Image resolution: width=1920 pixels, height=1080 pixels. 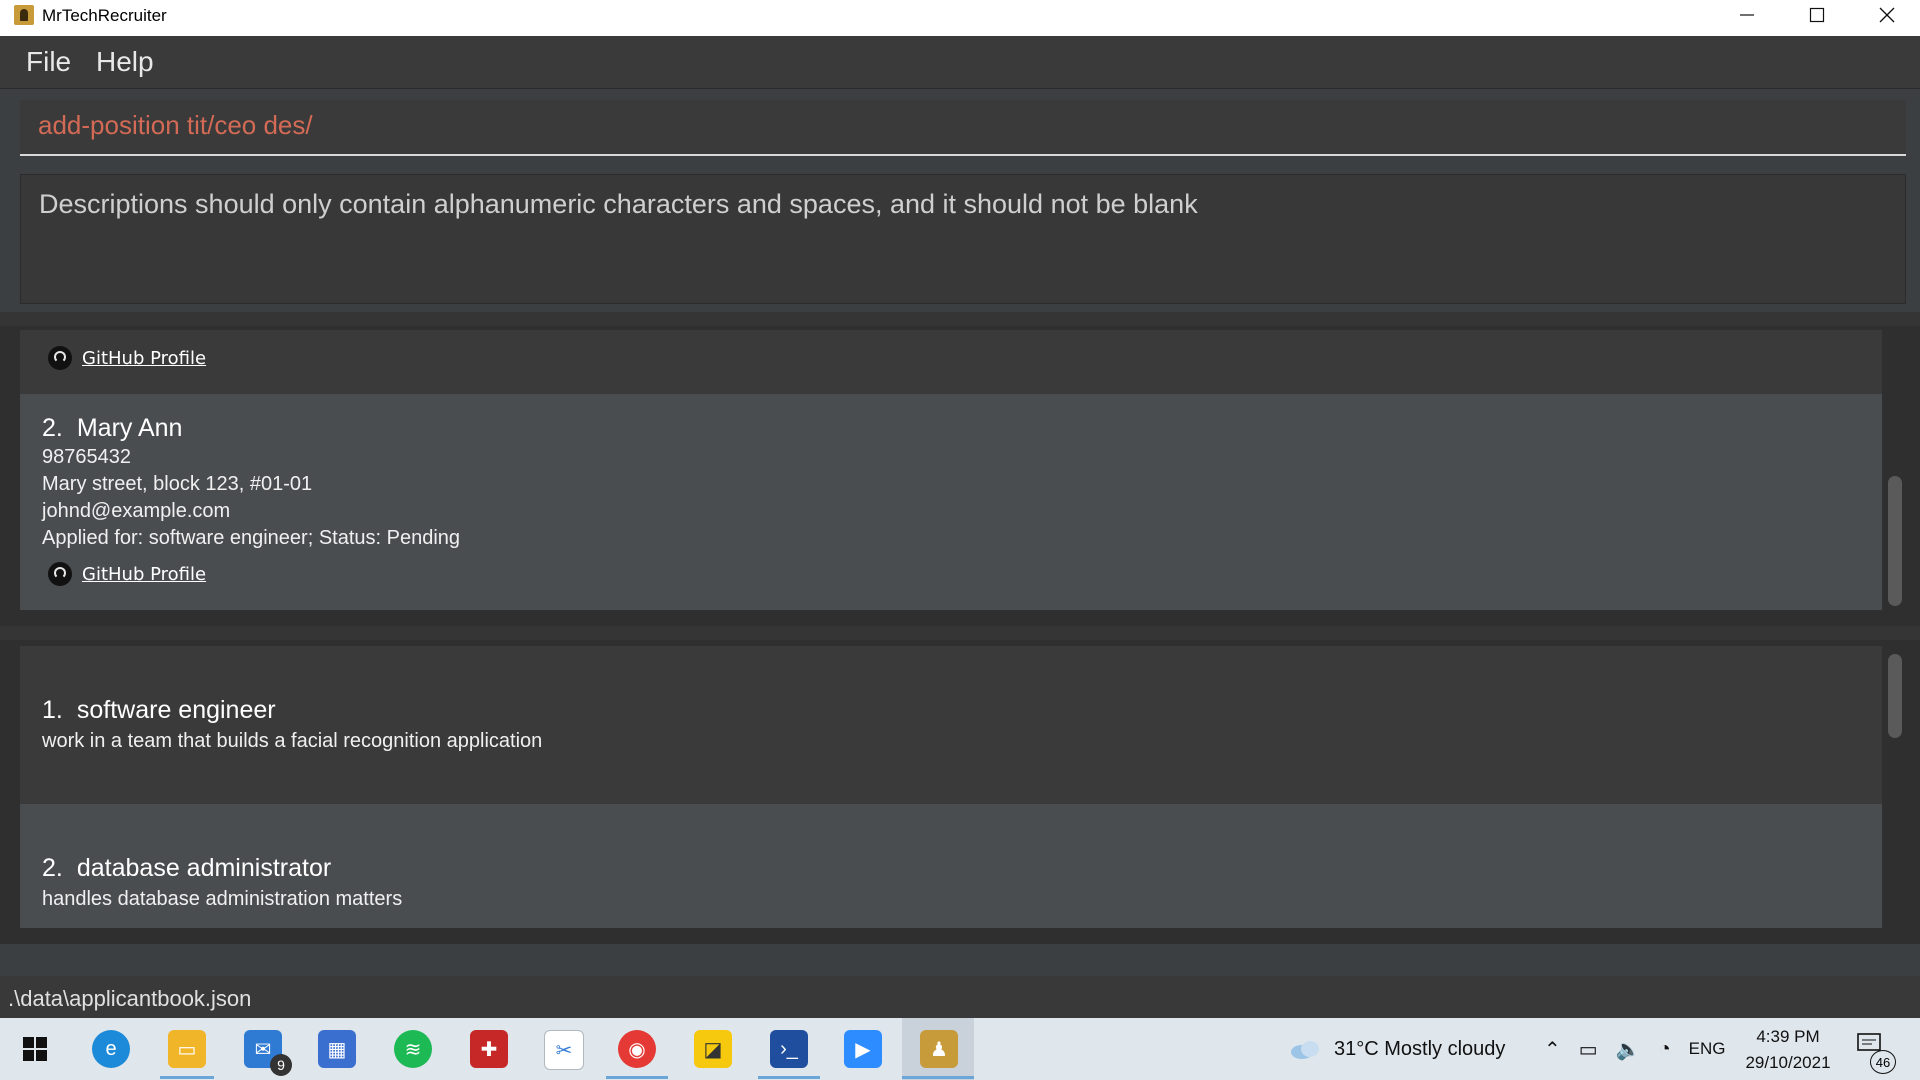 What do you see at coordinates (175, 125) in the screenshot?
I see `command-text: add-position tit/ceo des/` at bounding box center [175, 125].